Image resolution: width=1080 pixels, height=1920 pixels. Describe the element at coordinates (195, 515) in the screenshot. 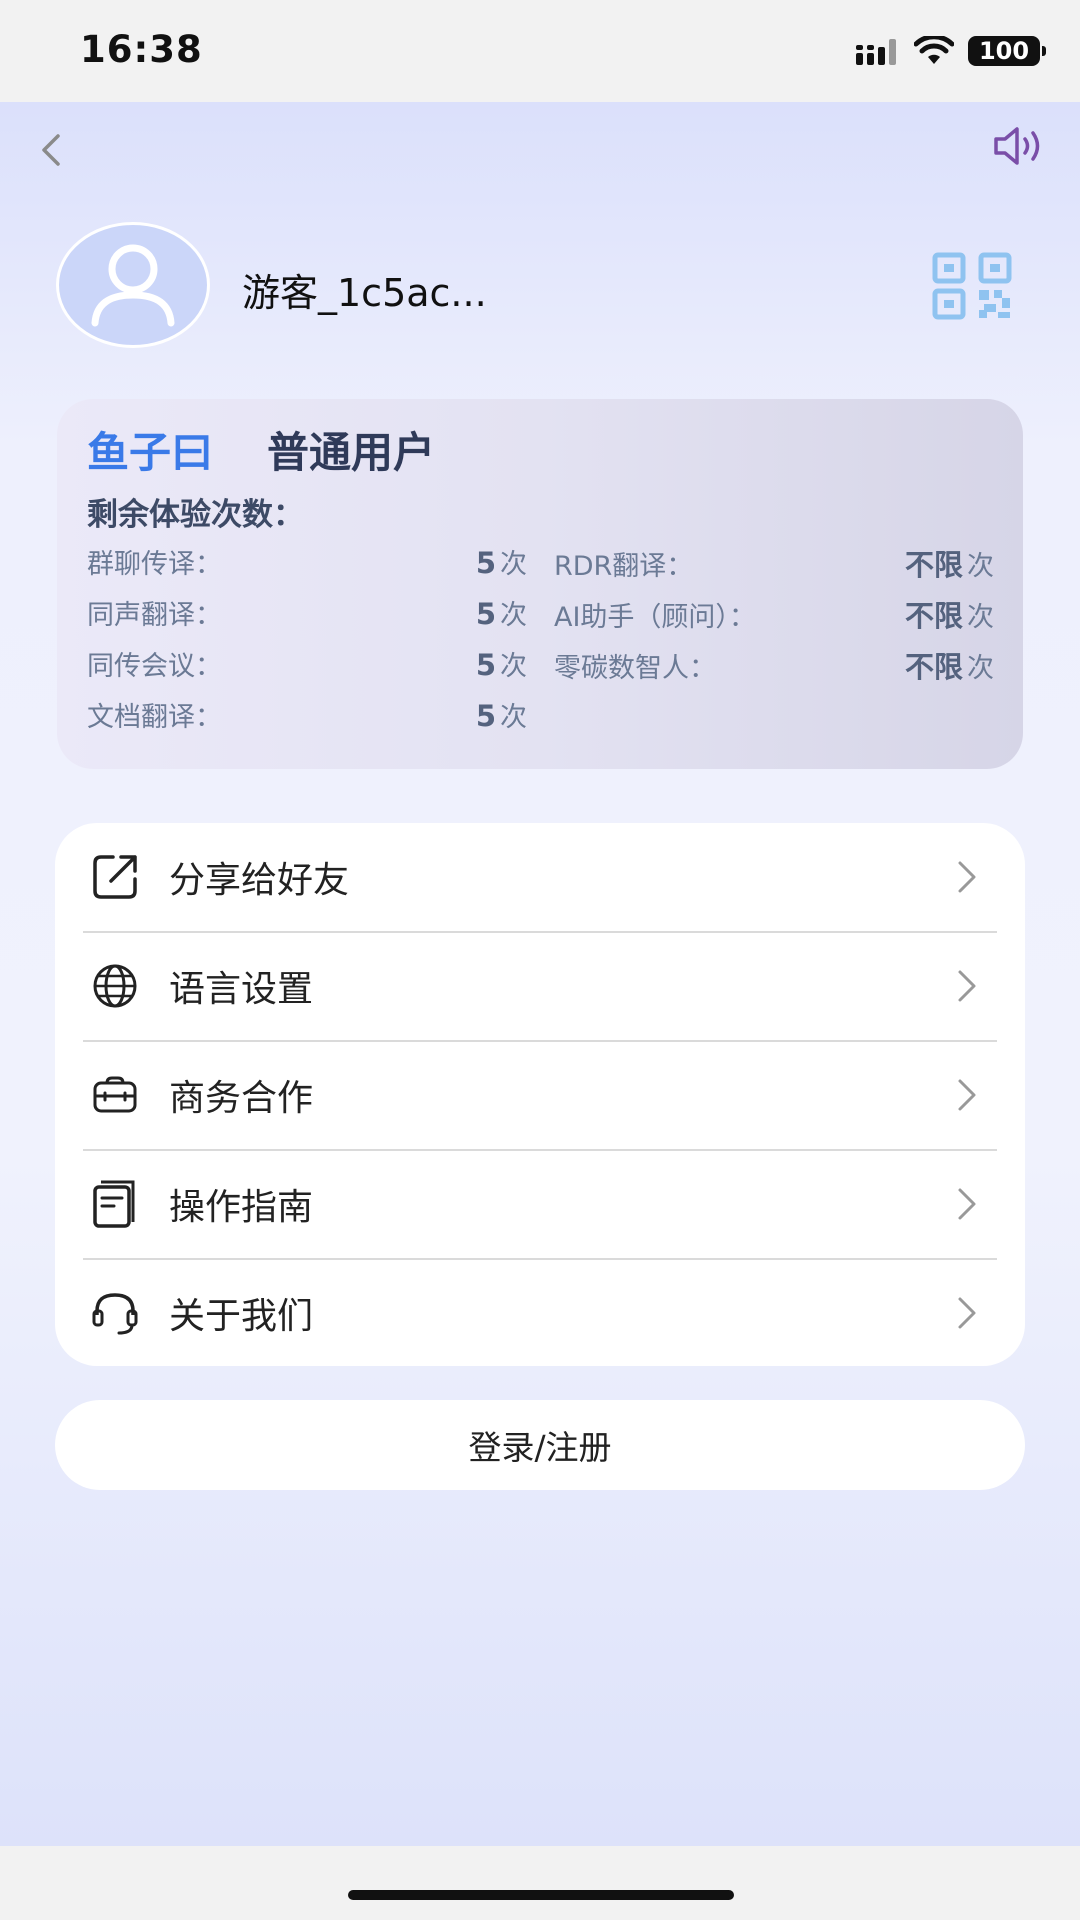

I see `remaining-title: 剩余体验次数：` at that location.